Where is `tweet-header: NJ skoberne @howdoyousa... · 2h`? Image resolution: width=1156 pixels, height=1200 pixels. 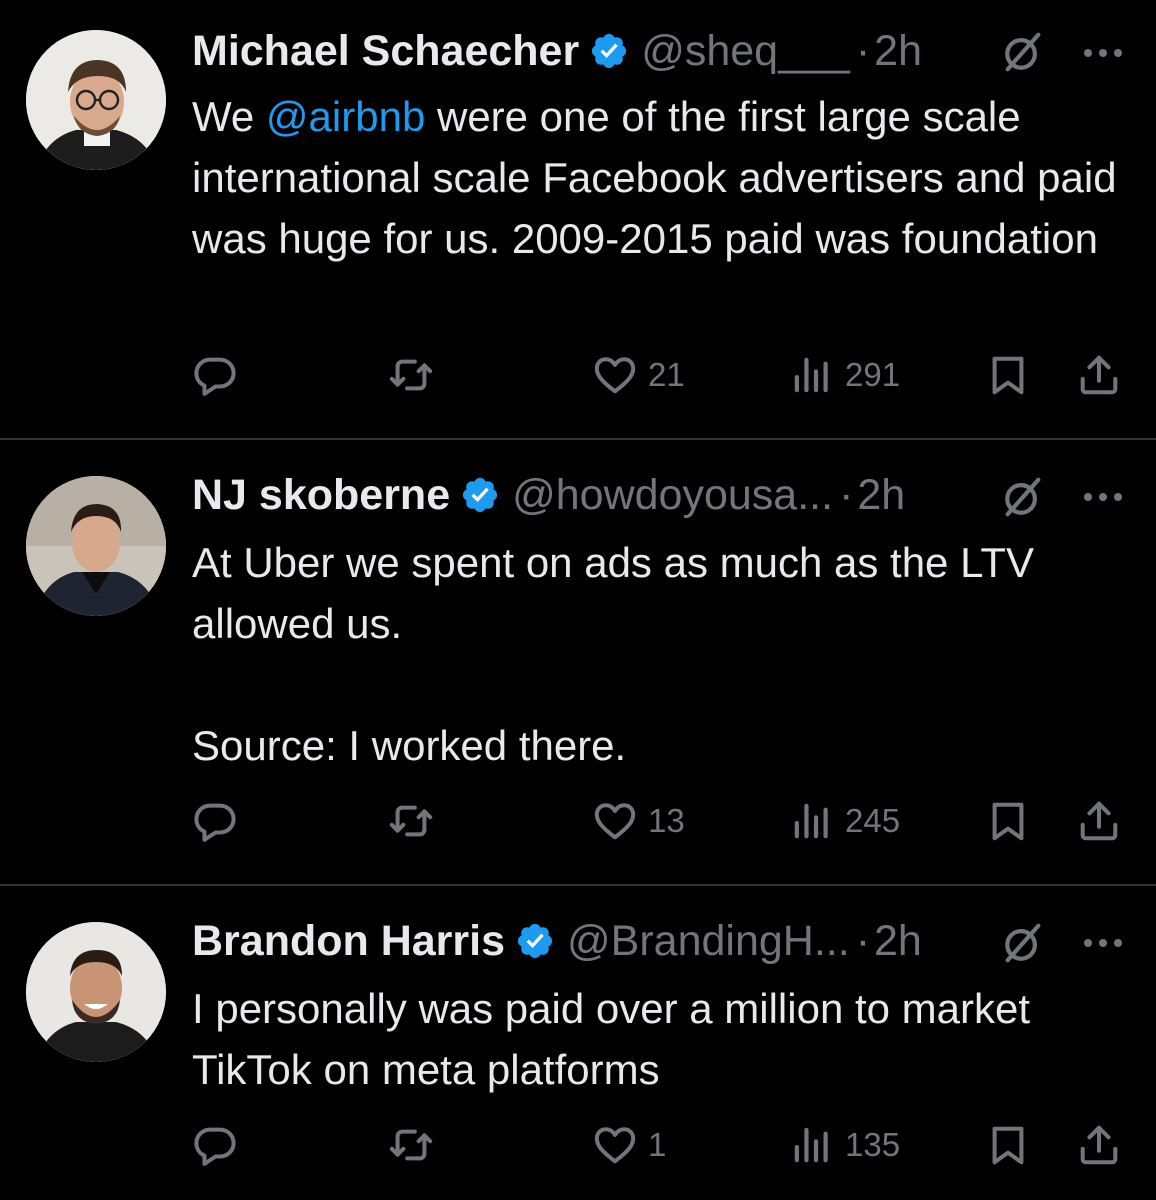
tweet-header: NJ skoberne @howdoyousa... · 2h is located at coordinates (548, 495).